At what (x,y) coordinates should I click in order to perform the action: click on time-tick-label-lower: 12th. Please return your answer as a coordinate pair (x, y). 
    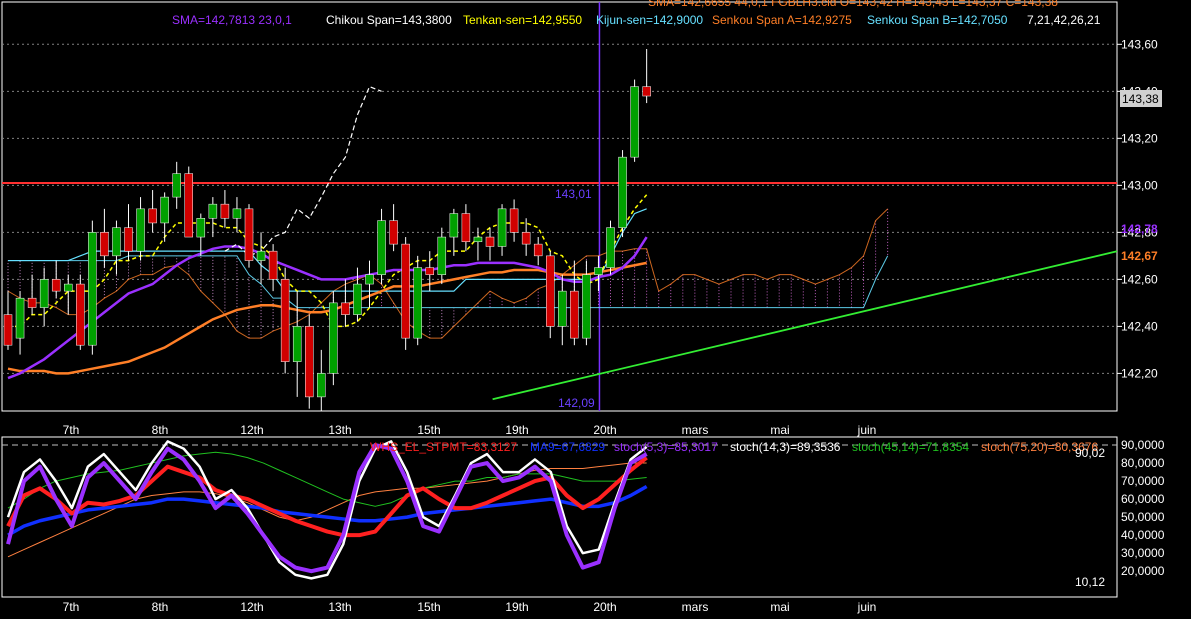
    Looking at the image, I should click on (251, 607).